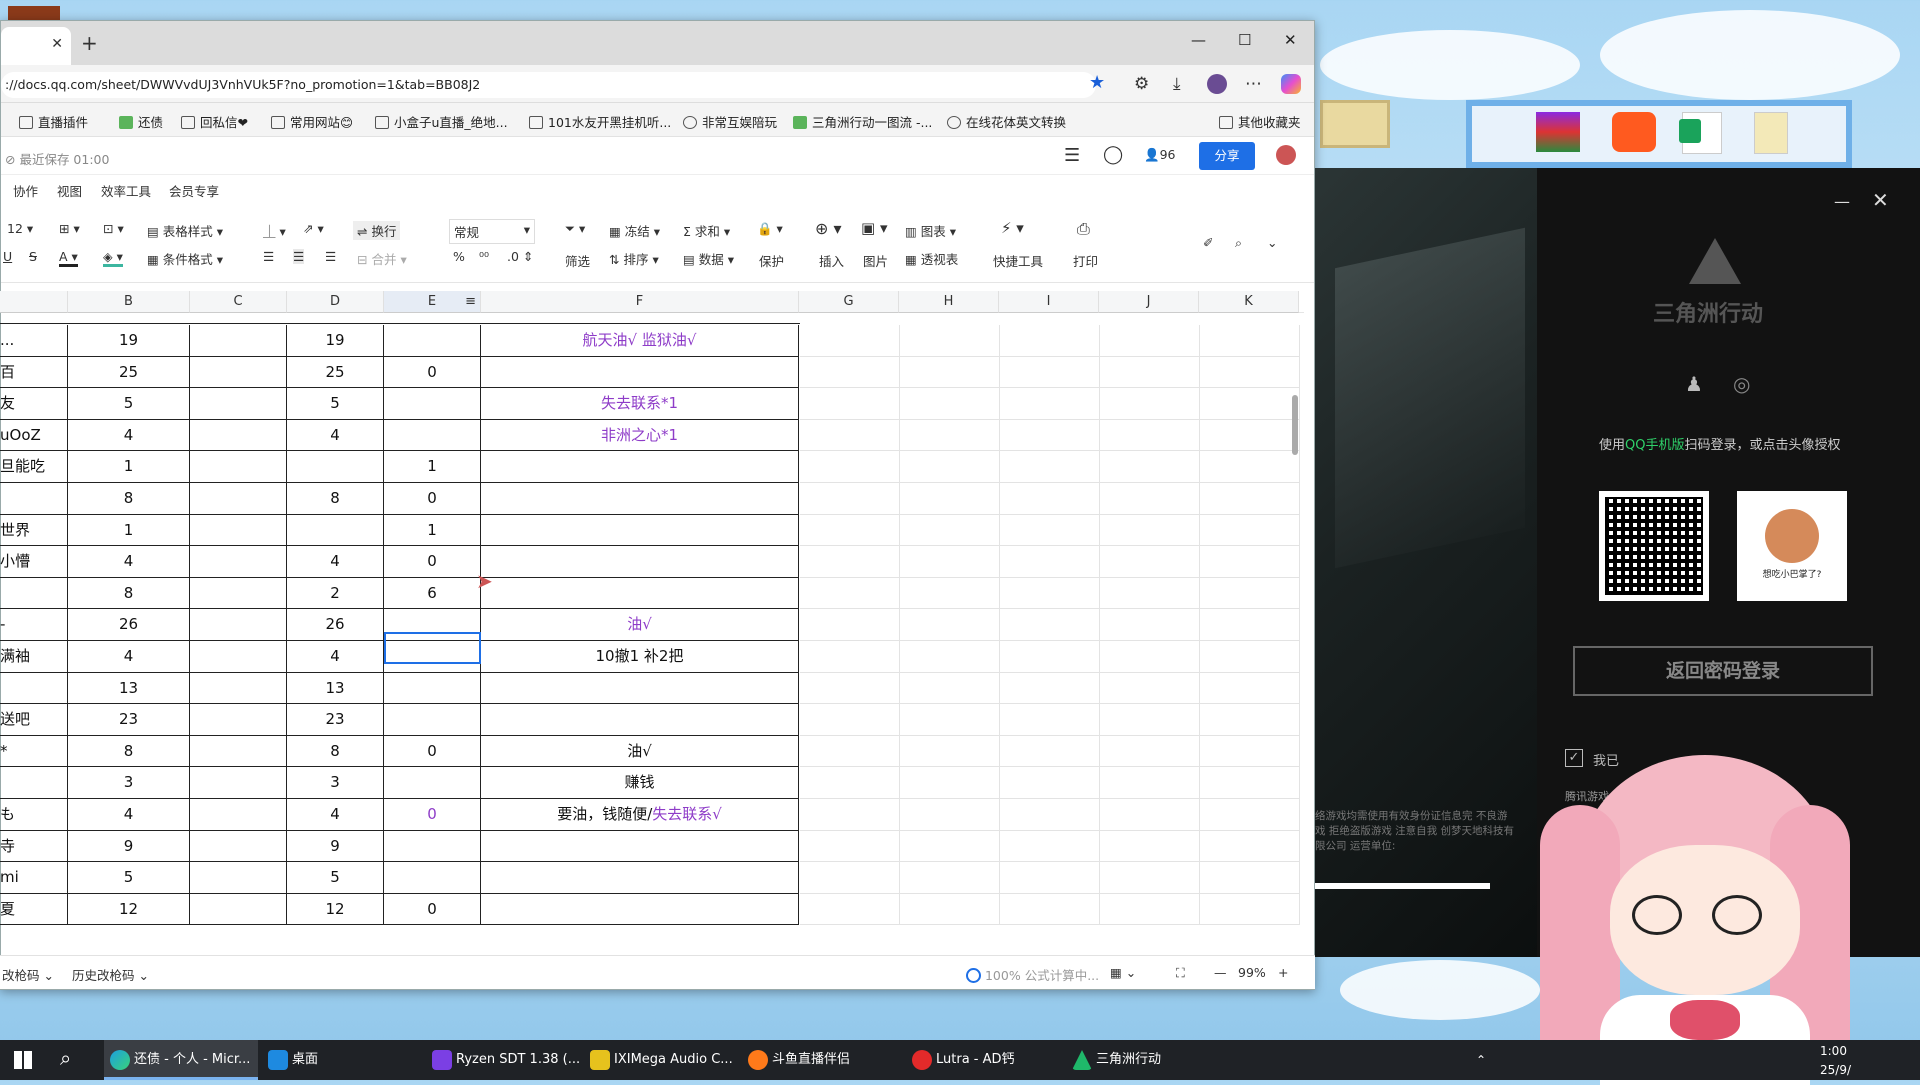  What do you see at coordinates (1253, 84) in the screenshot?
I see `more-menu-icon: ⋯` at bounding box center [1253, 84].